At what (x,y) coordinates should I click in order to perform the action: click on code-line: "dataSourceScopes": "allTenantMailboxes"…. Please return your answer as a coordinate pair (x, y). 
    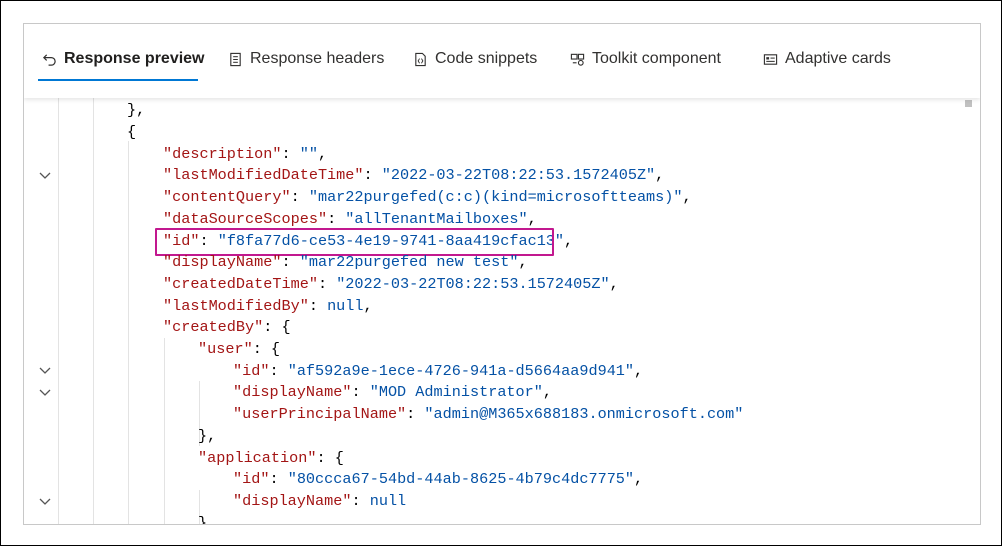
    Looking at the image, I should click on (502, 220).